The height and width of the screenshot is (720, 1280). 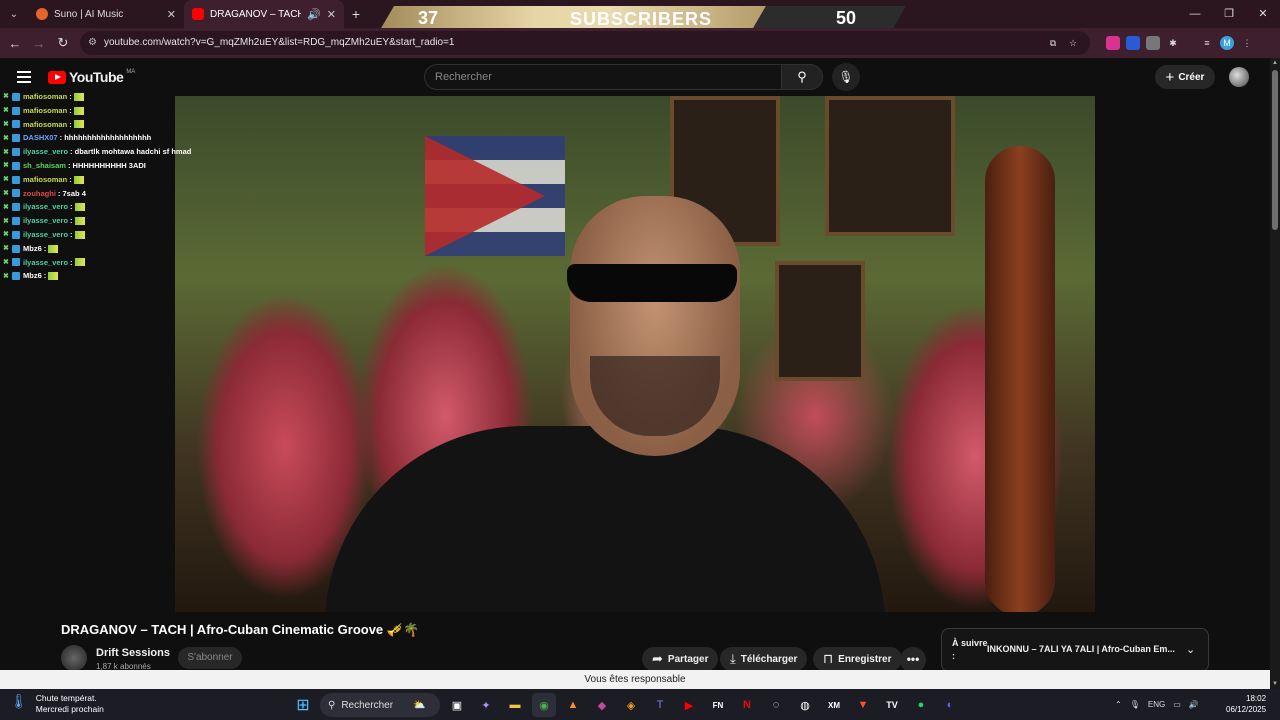 What do you see at coordinates (1246, 704) in the screenshot?
I see `taskbar-clock: 18:02 06/12/2025` at bounding box center [1246, 704].